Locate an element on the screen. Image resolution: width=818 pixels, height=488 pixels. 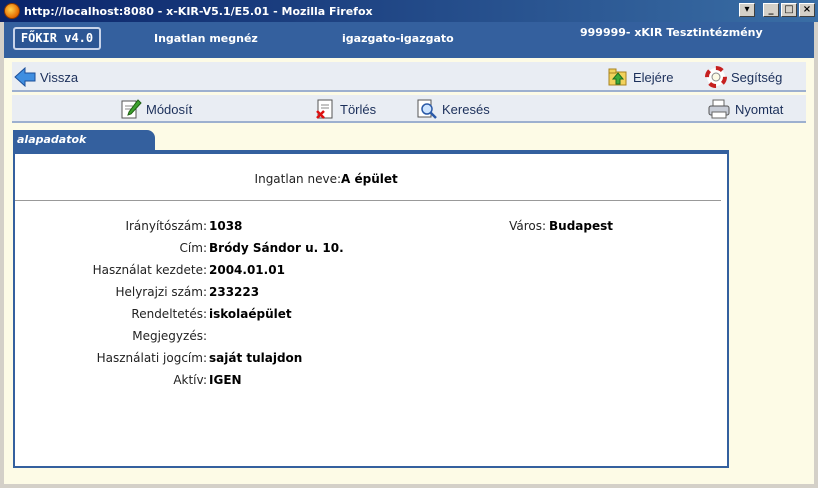
edit-icon is located at coordinates (131, 109).